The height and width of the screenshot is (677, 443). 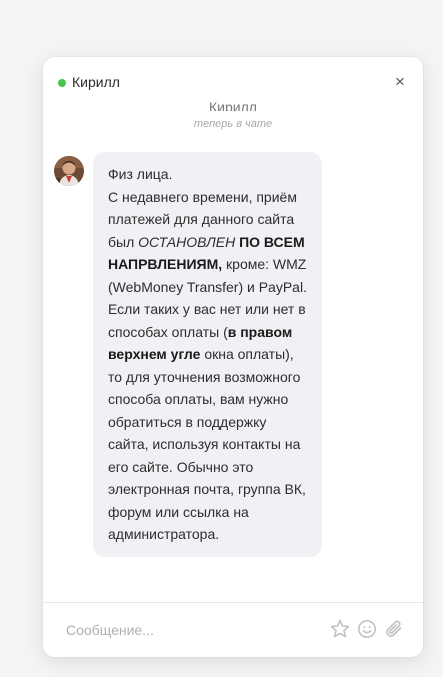 What do you see at coordinates (400, 82) in the screenshot?
I see `close-button: ×` at bounding box center [400, 82].